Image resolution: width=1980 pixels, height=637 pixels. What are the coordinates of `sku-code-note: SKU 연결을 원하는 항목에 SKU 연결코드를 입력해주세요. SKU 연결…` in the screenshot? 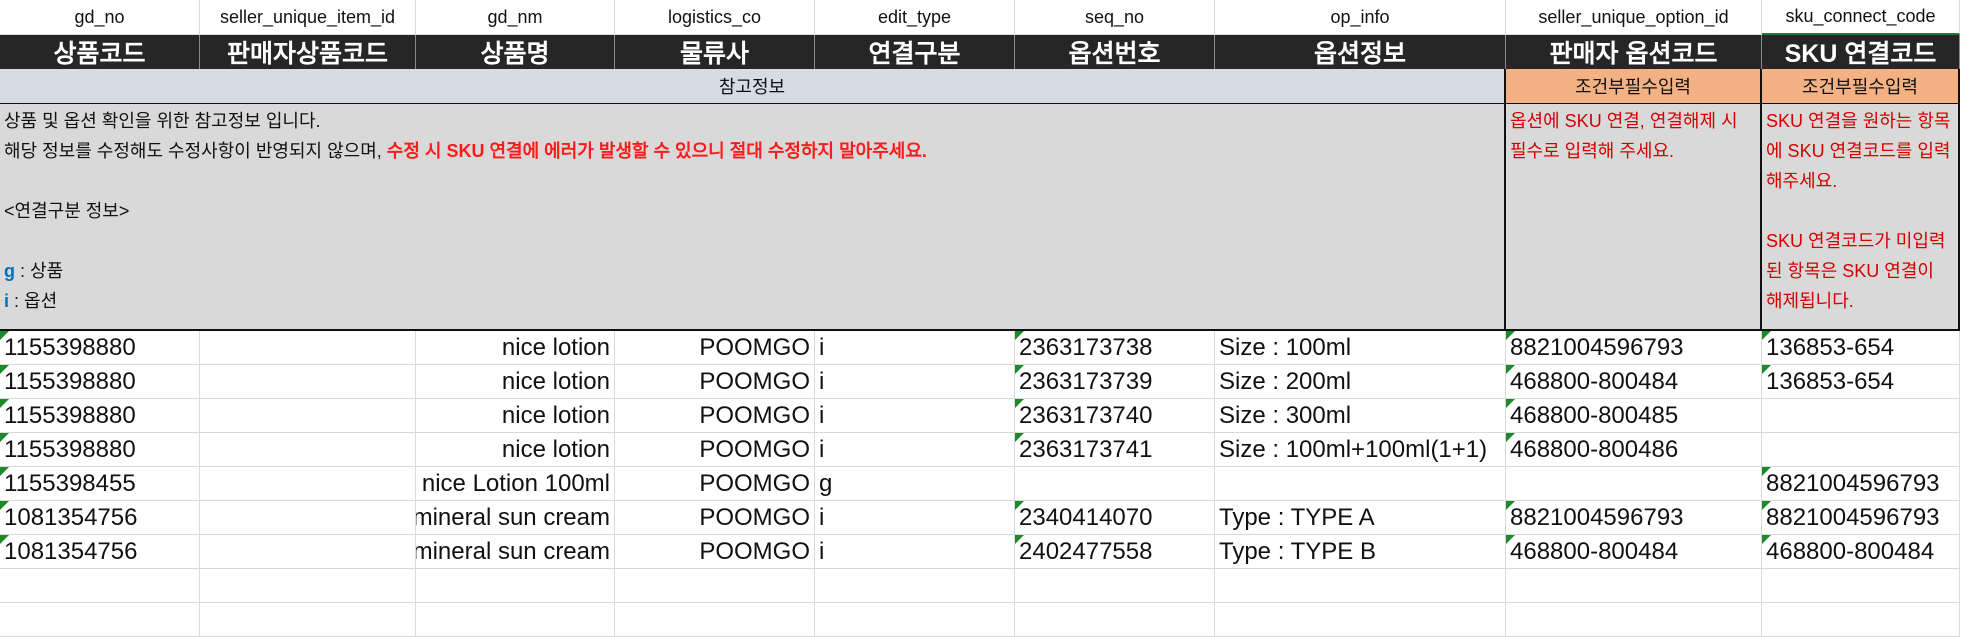 It's located at (1861, 217).